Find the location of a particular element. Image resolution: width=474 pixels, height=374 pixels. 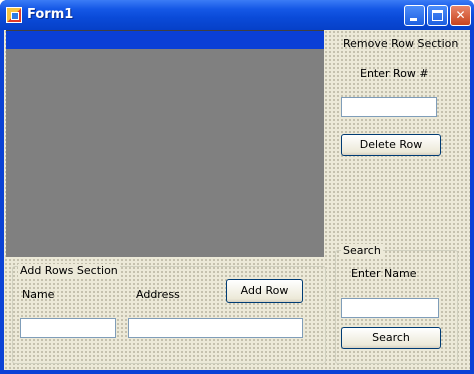

maximize-button is located at coordinates (437, 15).